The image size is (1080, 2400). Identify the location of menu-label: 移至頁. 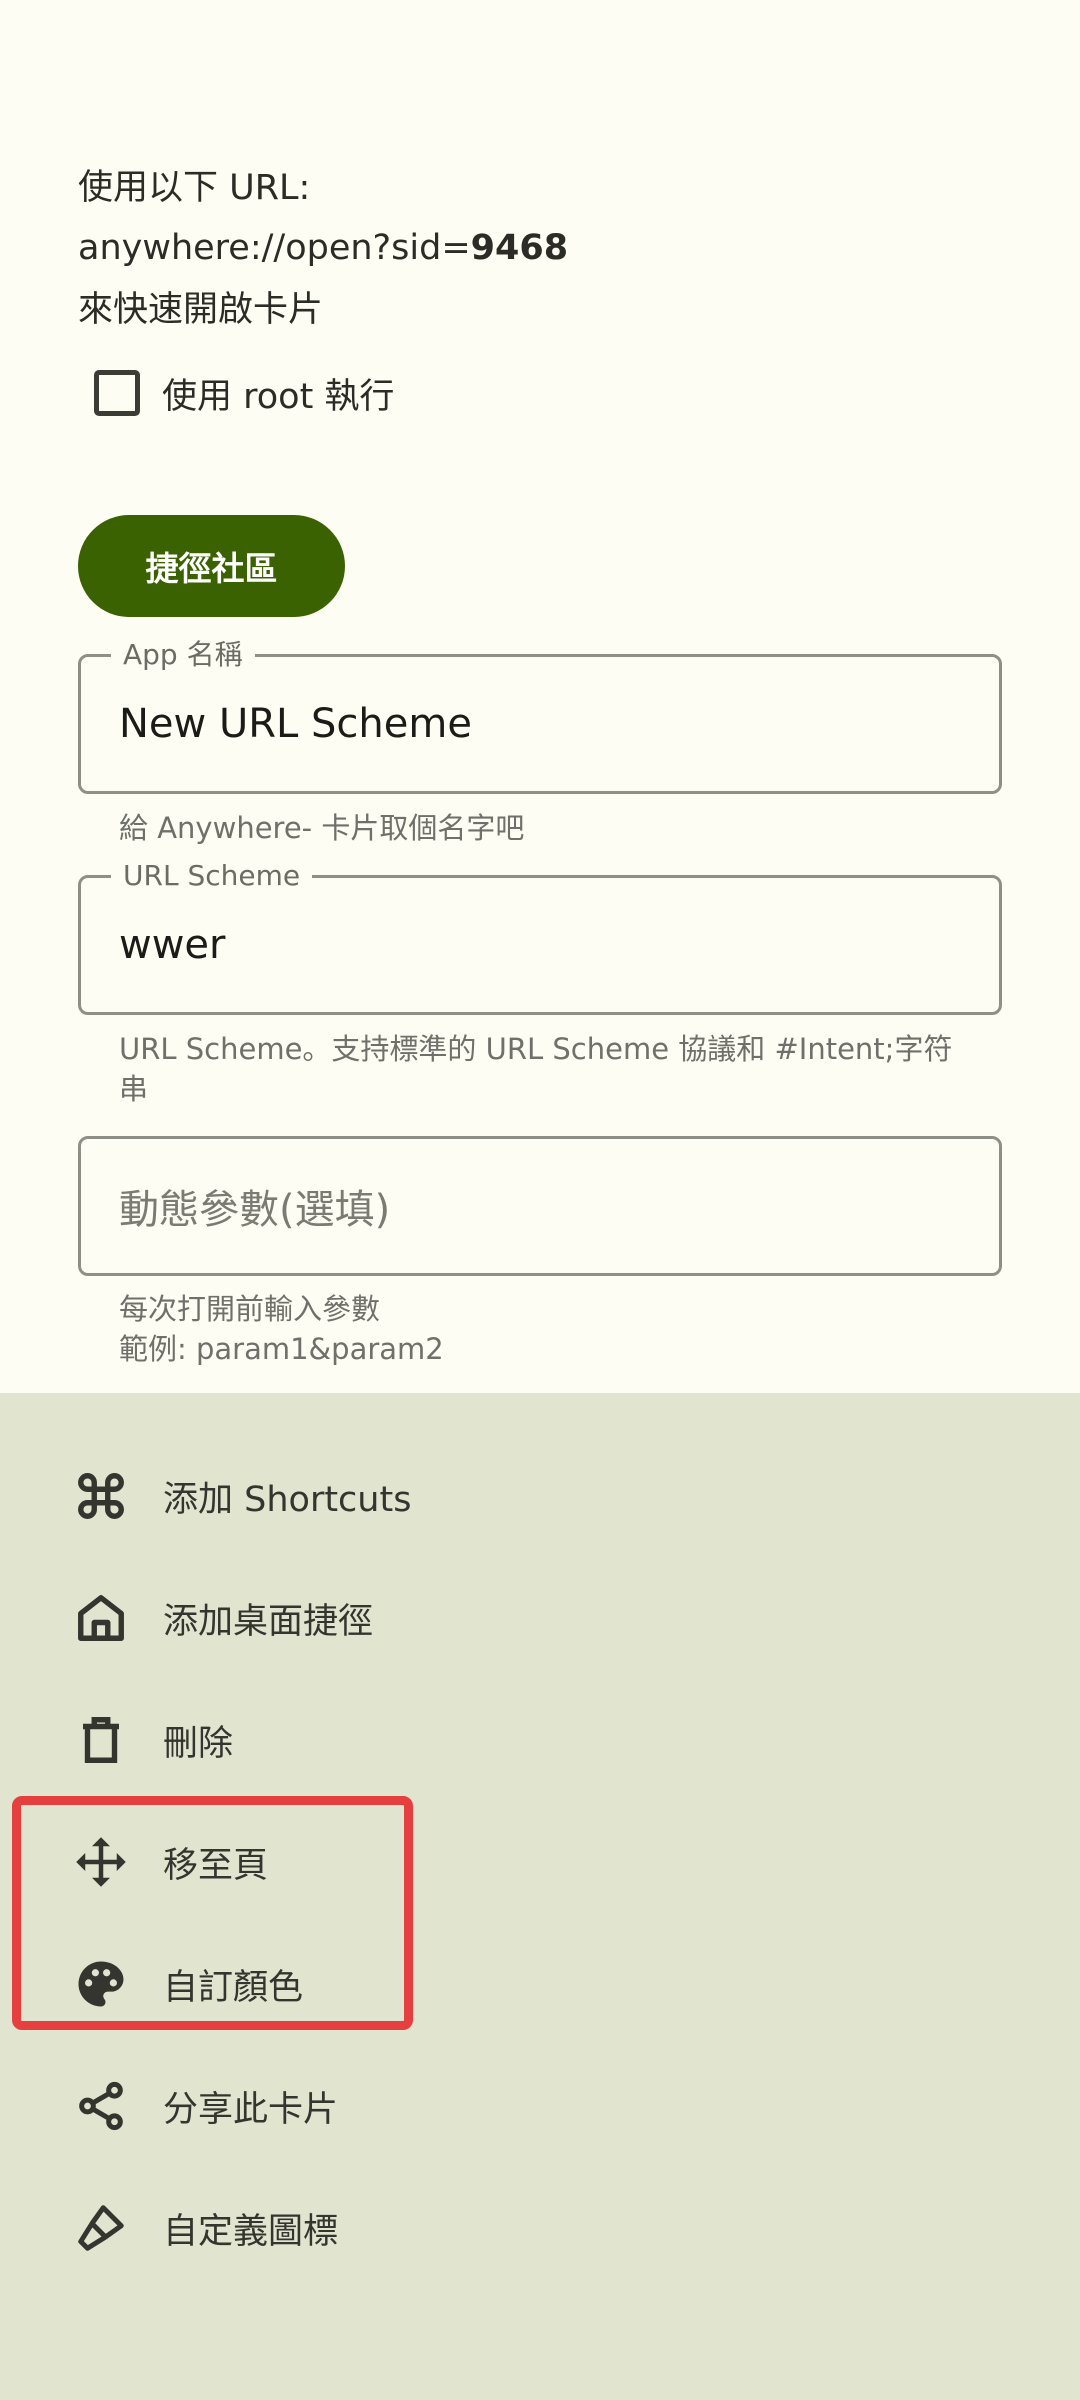
(216, 1865).